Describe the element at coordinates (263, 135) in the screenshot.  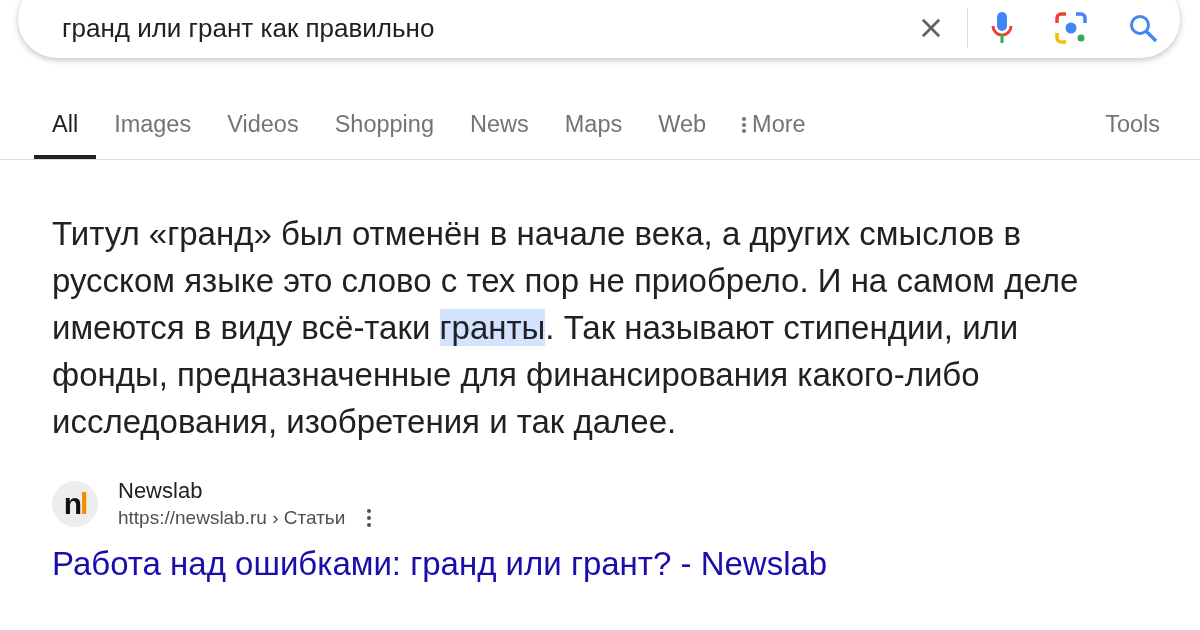
I see `tab: Videos` at that location.